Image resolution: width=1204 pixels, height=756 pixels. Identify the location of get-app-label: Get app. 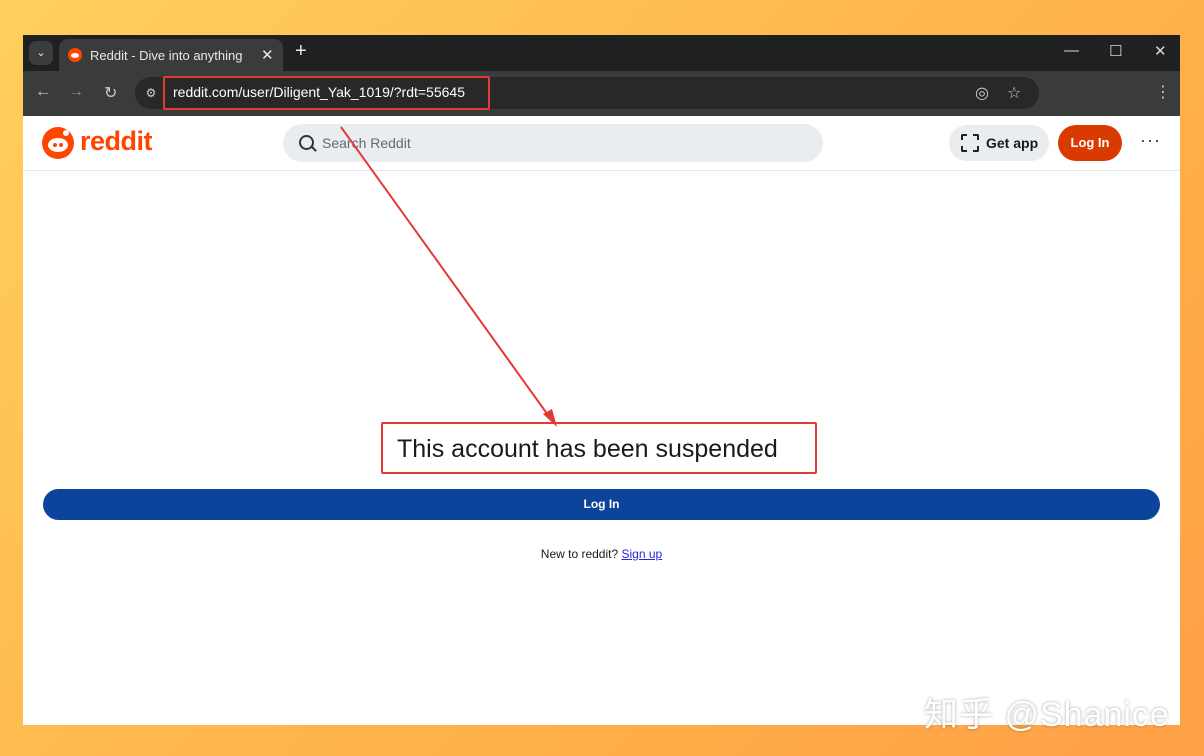
(1012, 143).